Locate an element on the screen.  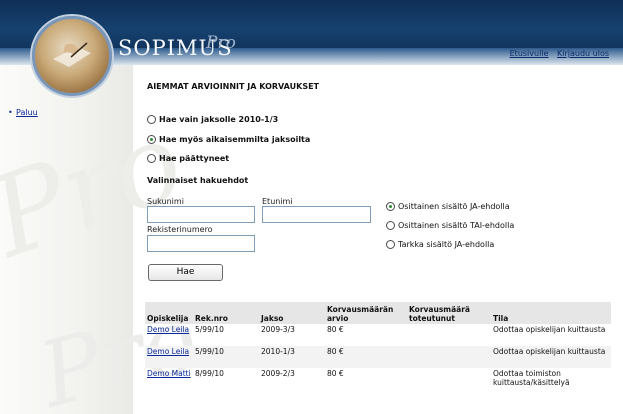
surname-label: Sukunimi is located at coordinates (165, 201).